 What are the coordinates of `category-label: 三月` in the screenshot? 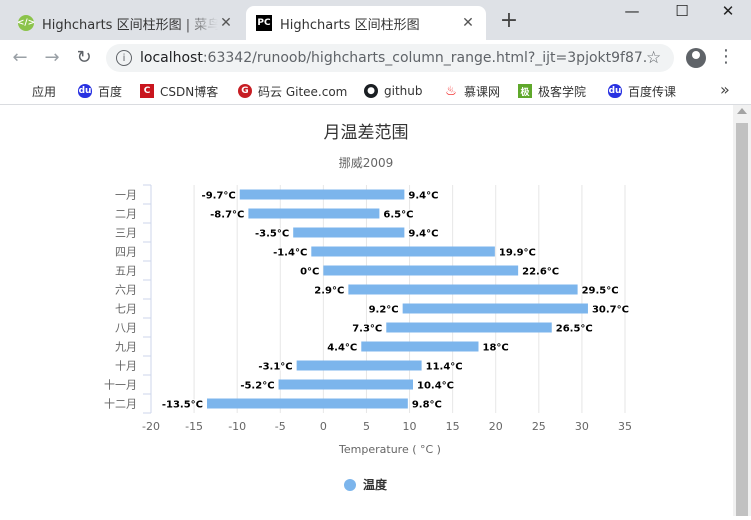 It's located at (126, 233).